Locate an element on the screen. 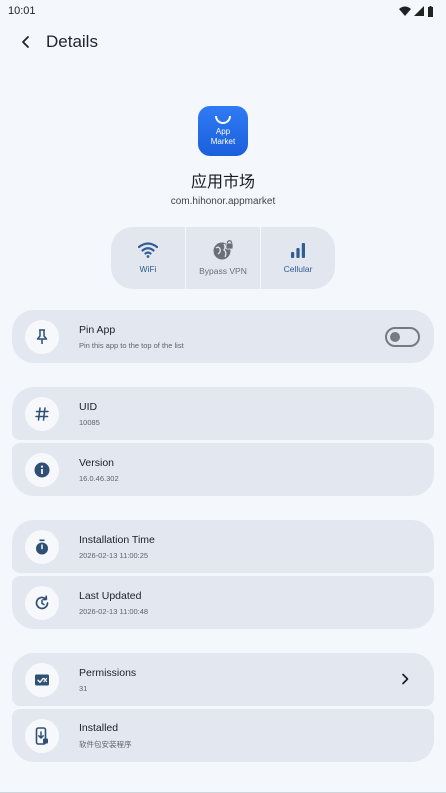 The image size is (446, 793). permissions-row: Permissions 31 is located at coordinates (223, 679).